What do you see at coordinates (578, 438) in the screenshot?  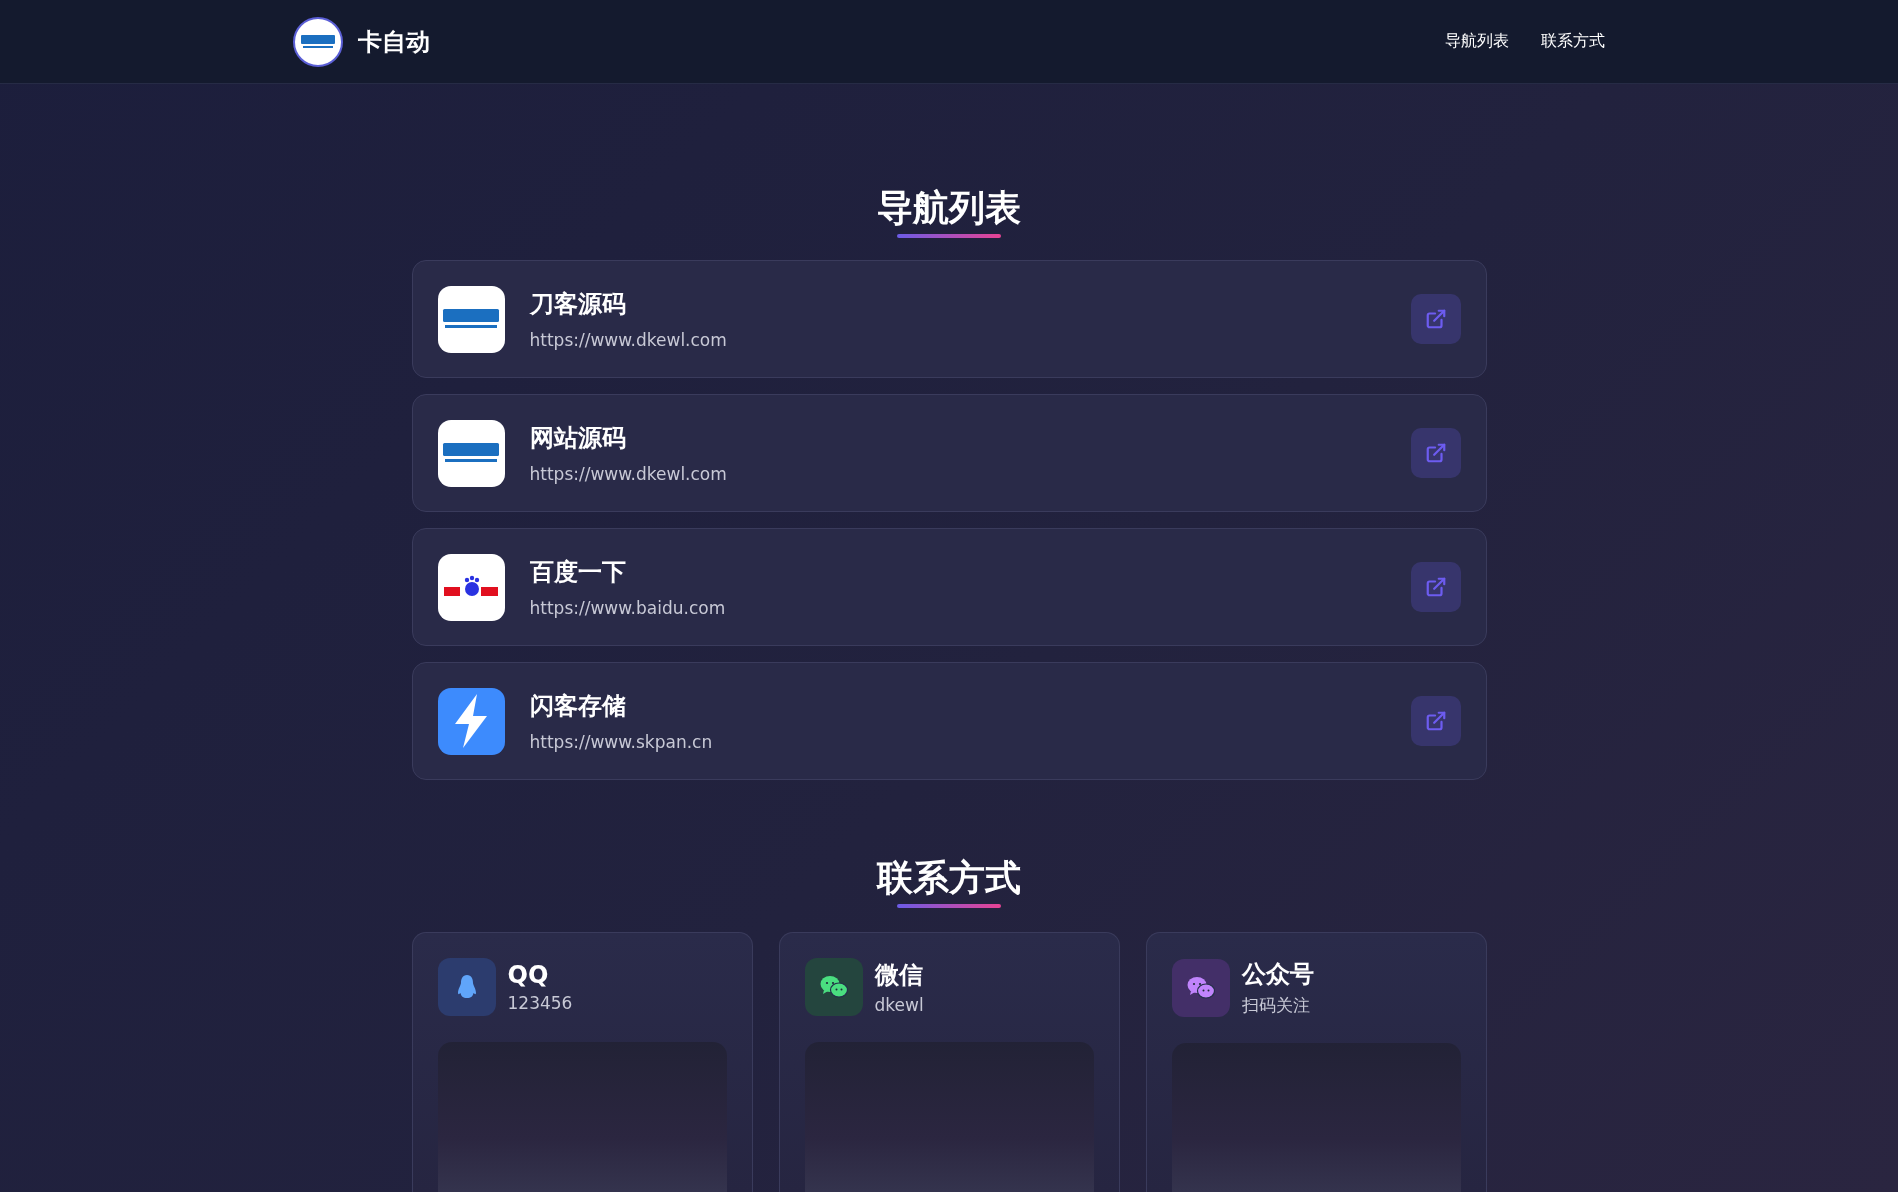 I see `link-title: 网站源码` at bounding box center [578, 438].